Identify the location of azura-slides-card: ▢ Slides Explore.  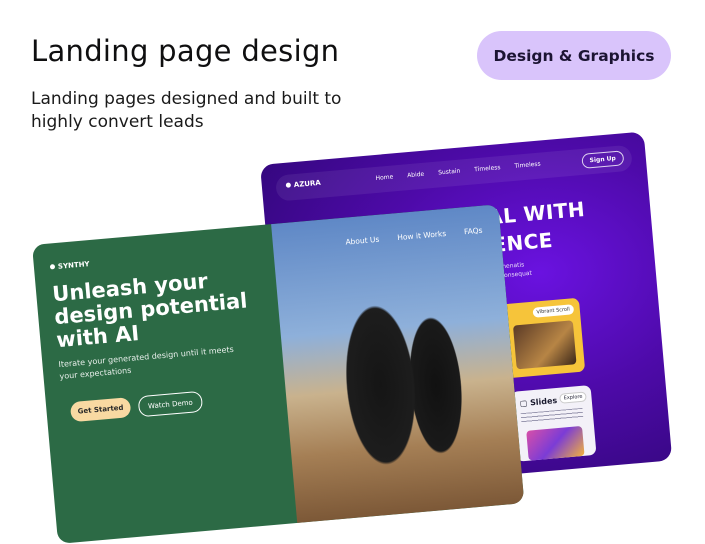
(553, 423).